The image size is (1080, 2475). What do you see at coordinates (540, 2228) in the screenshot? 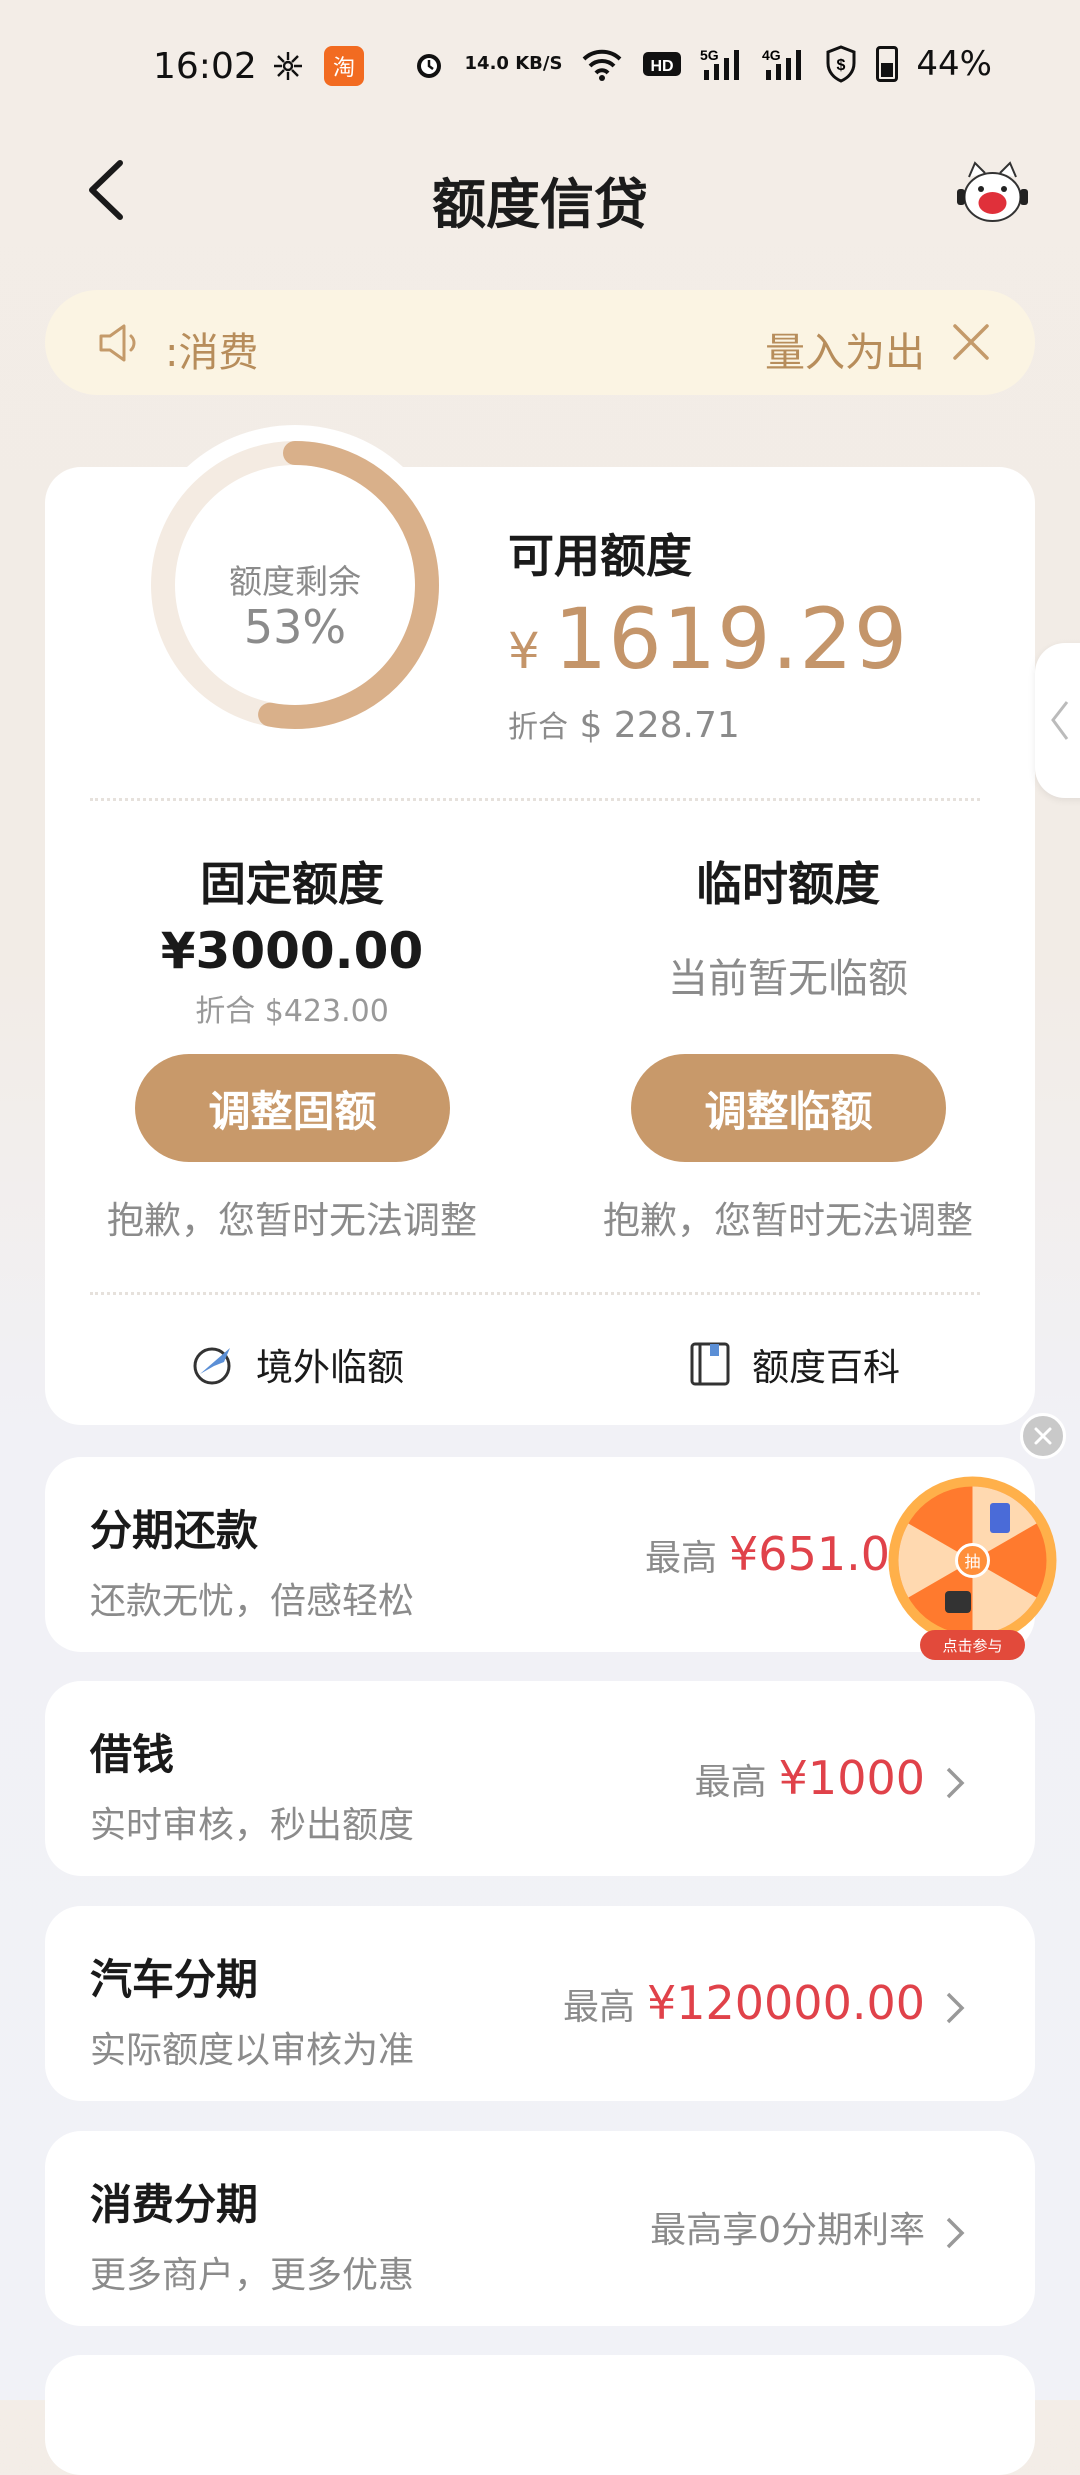
I see `service-consumer-installment: 消费分期 更多商户，更多优惠 最高享0分期利率` at bounding box center [540, 2228].